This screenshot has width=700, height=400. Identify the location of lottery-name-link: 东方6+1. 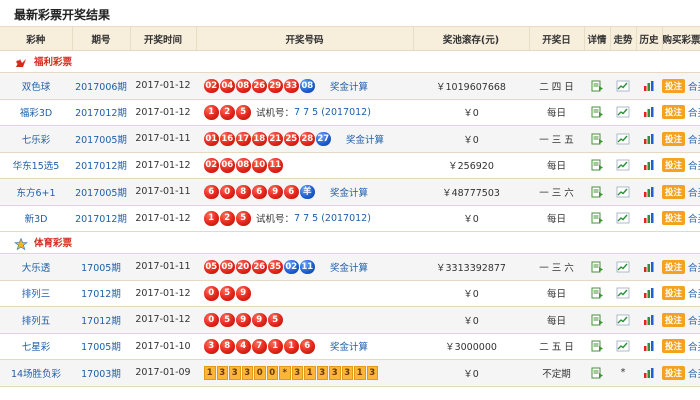
(35, 193).